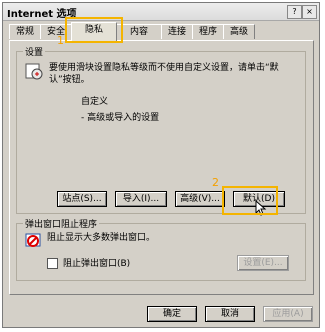 This screenshot has width=325, height=332. Describe the element at coordinates (294, 12) in the screenshot. I see `help-button: ?` at that location.